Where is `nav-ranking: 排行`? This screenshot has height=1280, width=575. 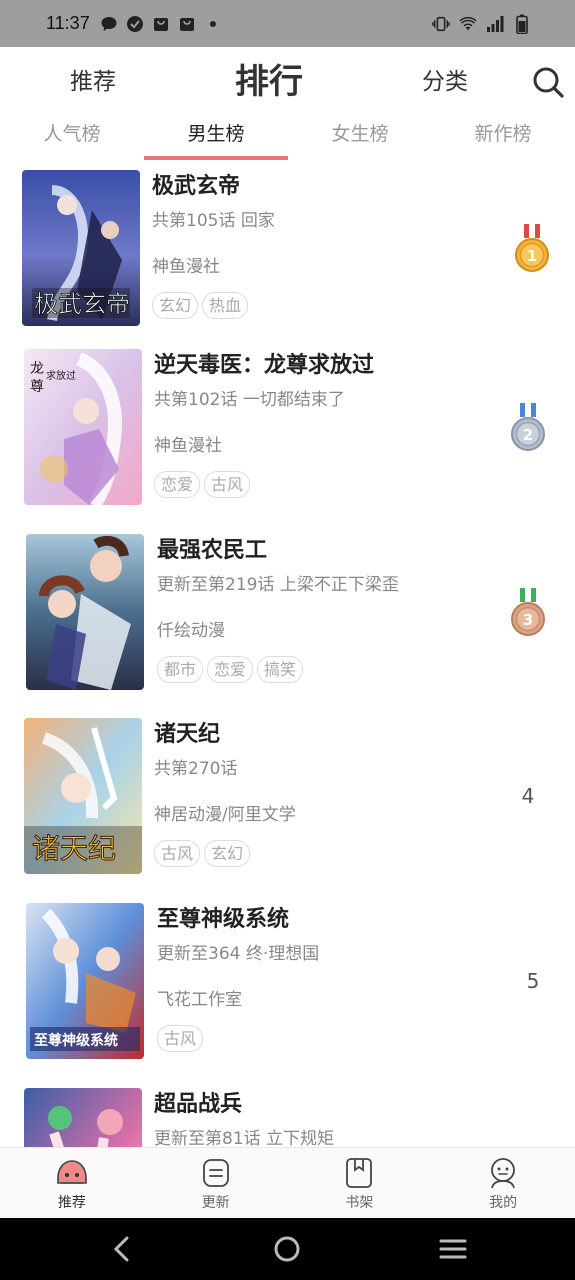
nav-ranking: 排行 is located at coordinates (269, 82).